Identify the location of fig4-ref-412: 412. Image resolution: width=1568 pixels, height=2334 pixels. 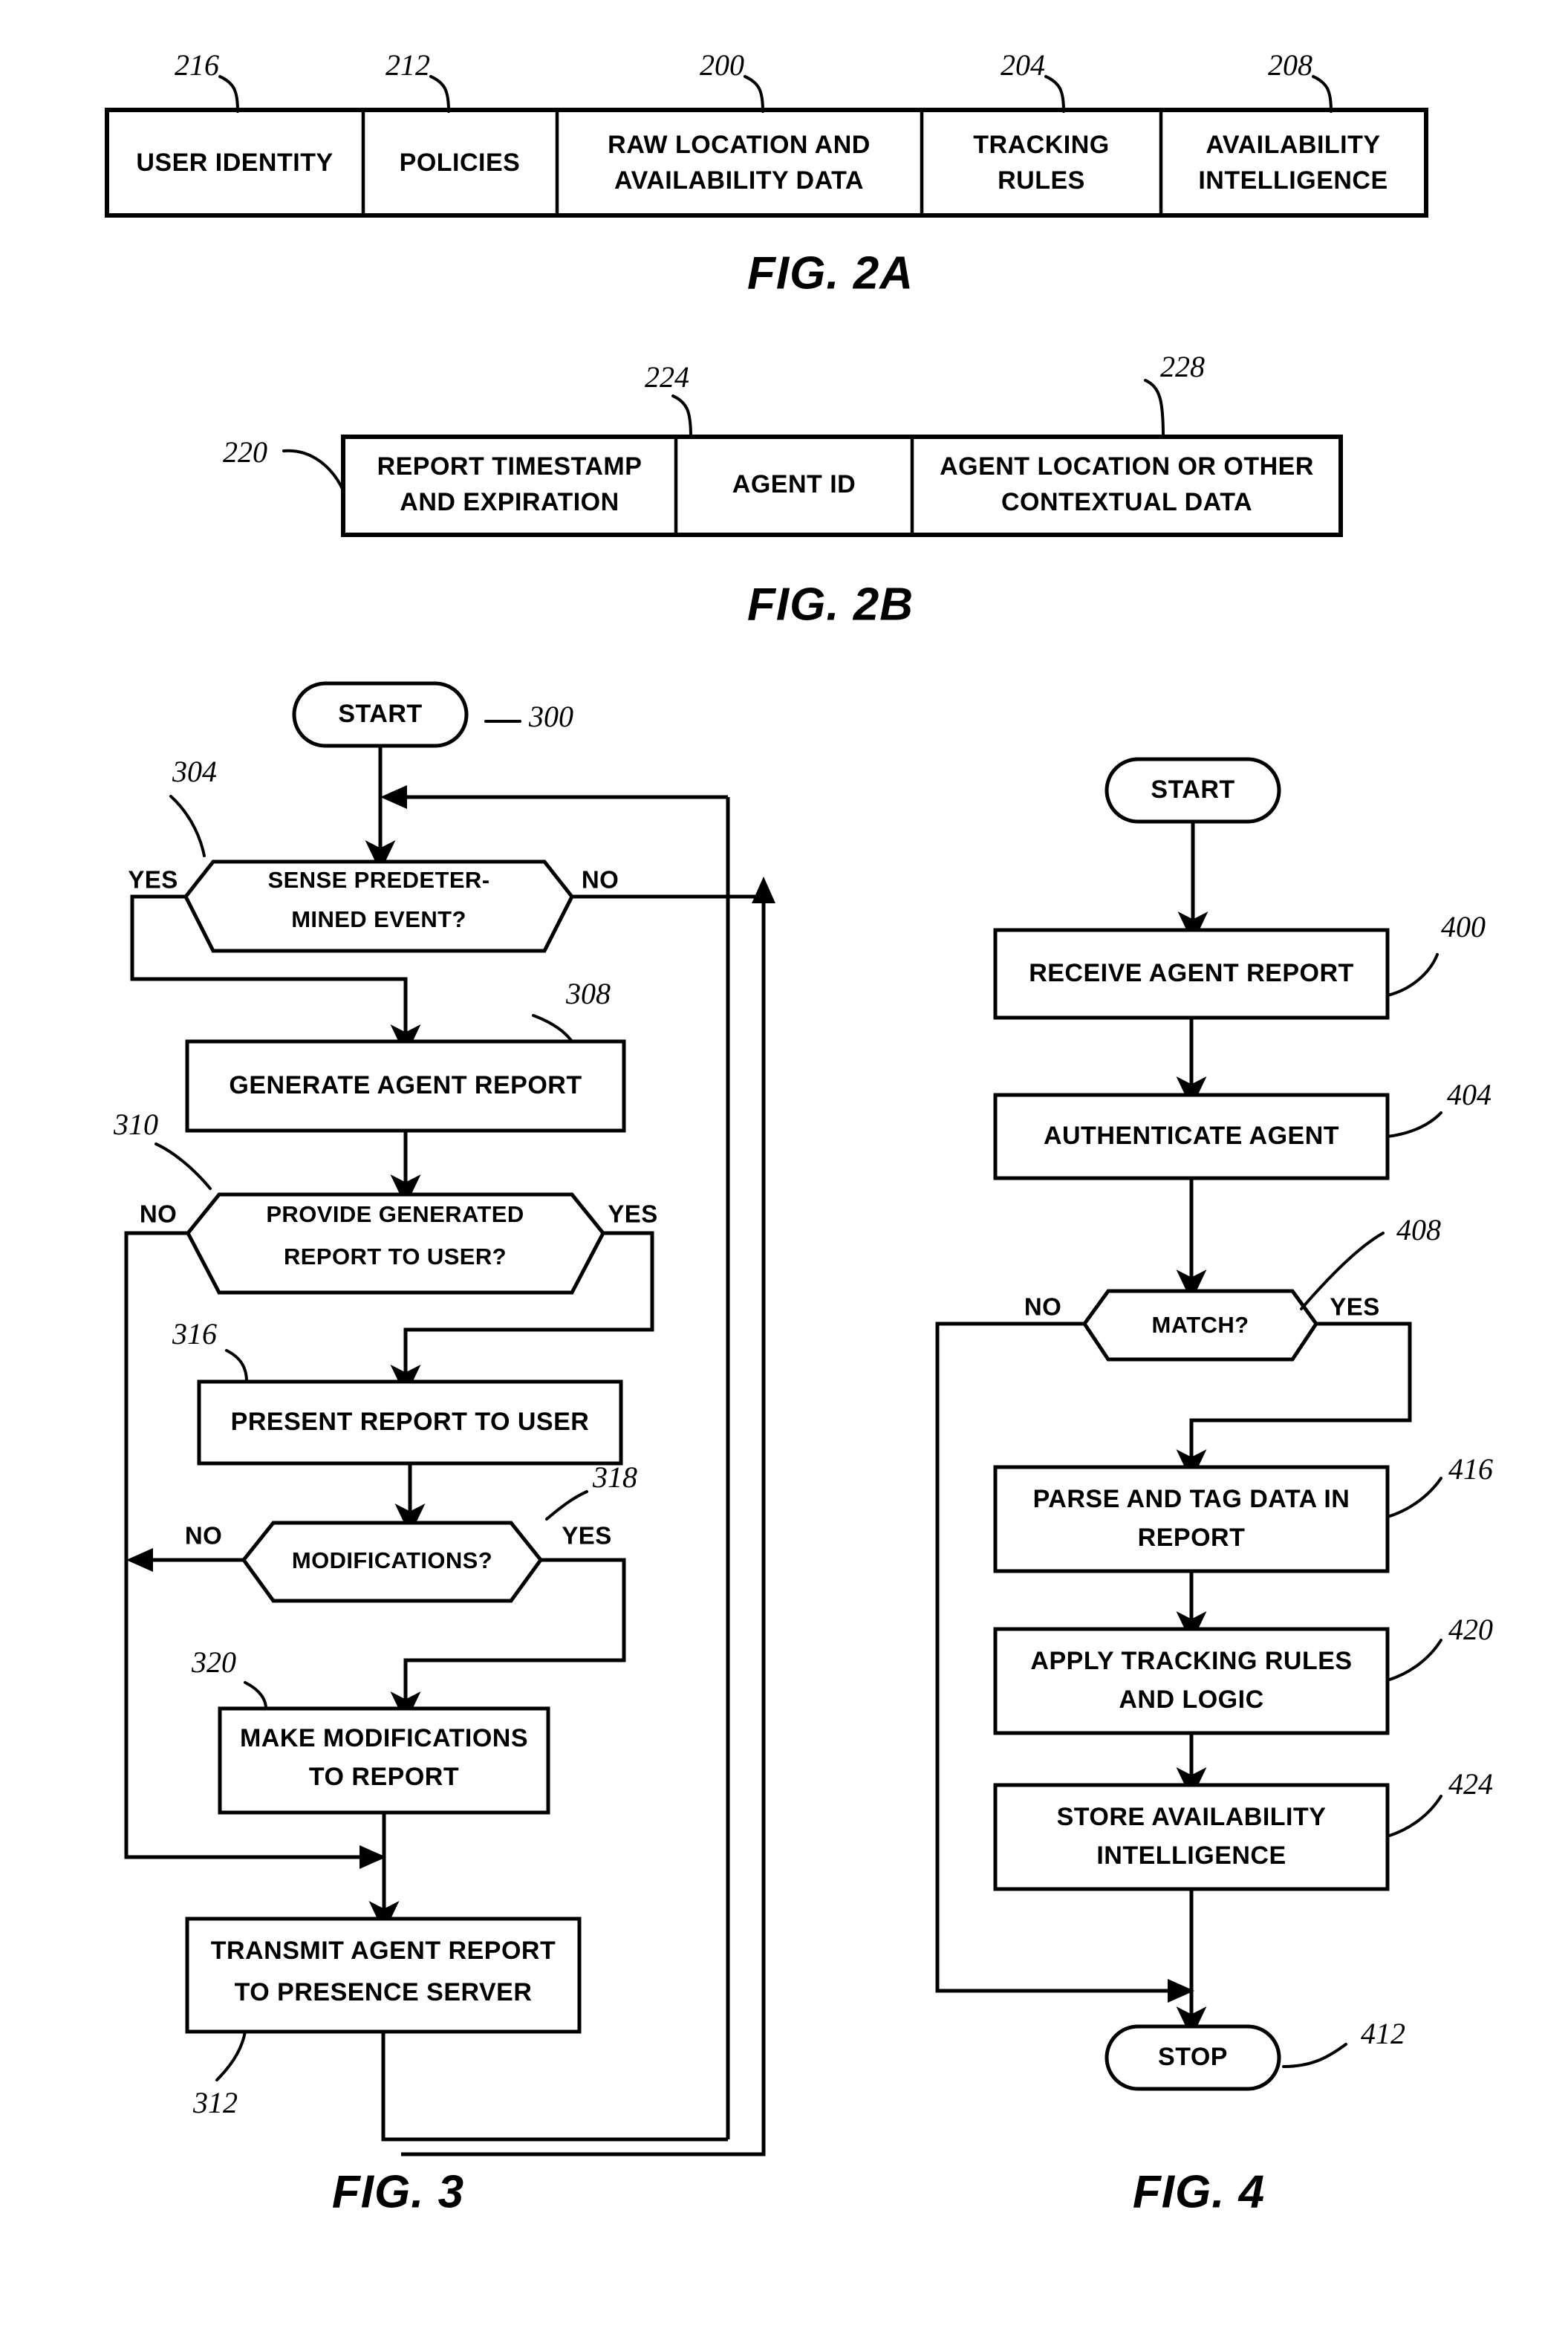
(1383, 2033).